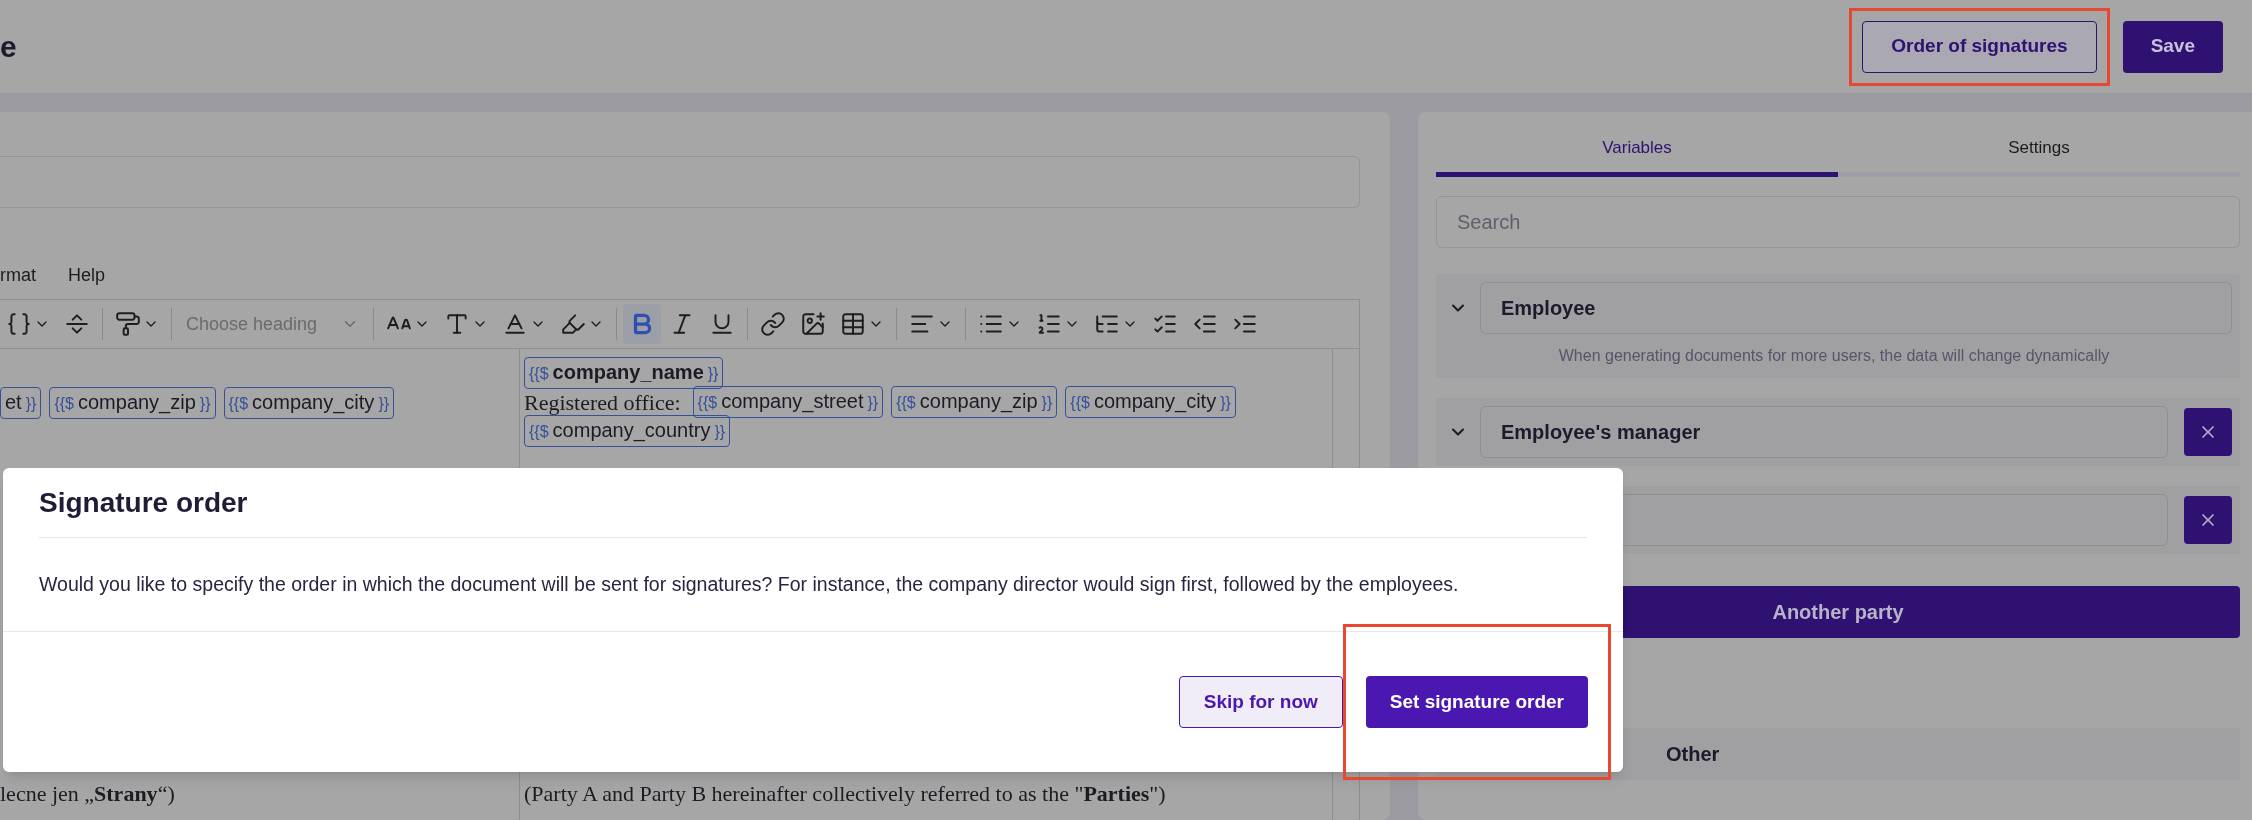 Image resolution: width=2252 pixels, height=820 pixels. What do you see at coordinates (87, 275) in the screenshot?
I see `menu-item: Help` at bounding box center [87, 275].